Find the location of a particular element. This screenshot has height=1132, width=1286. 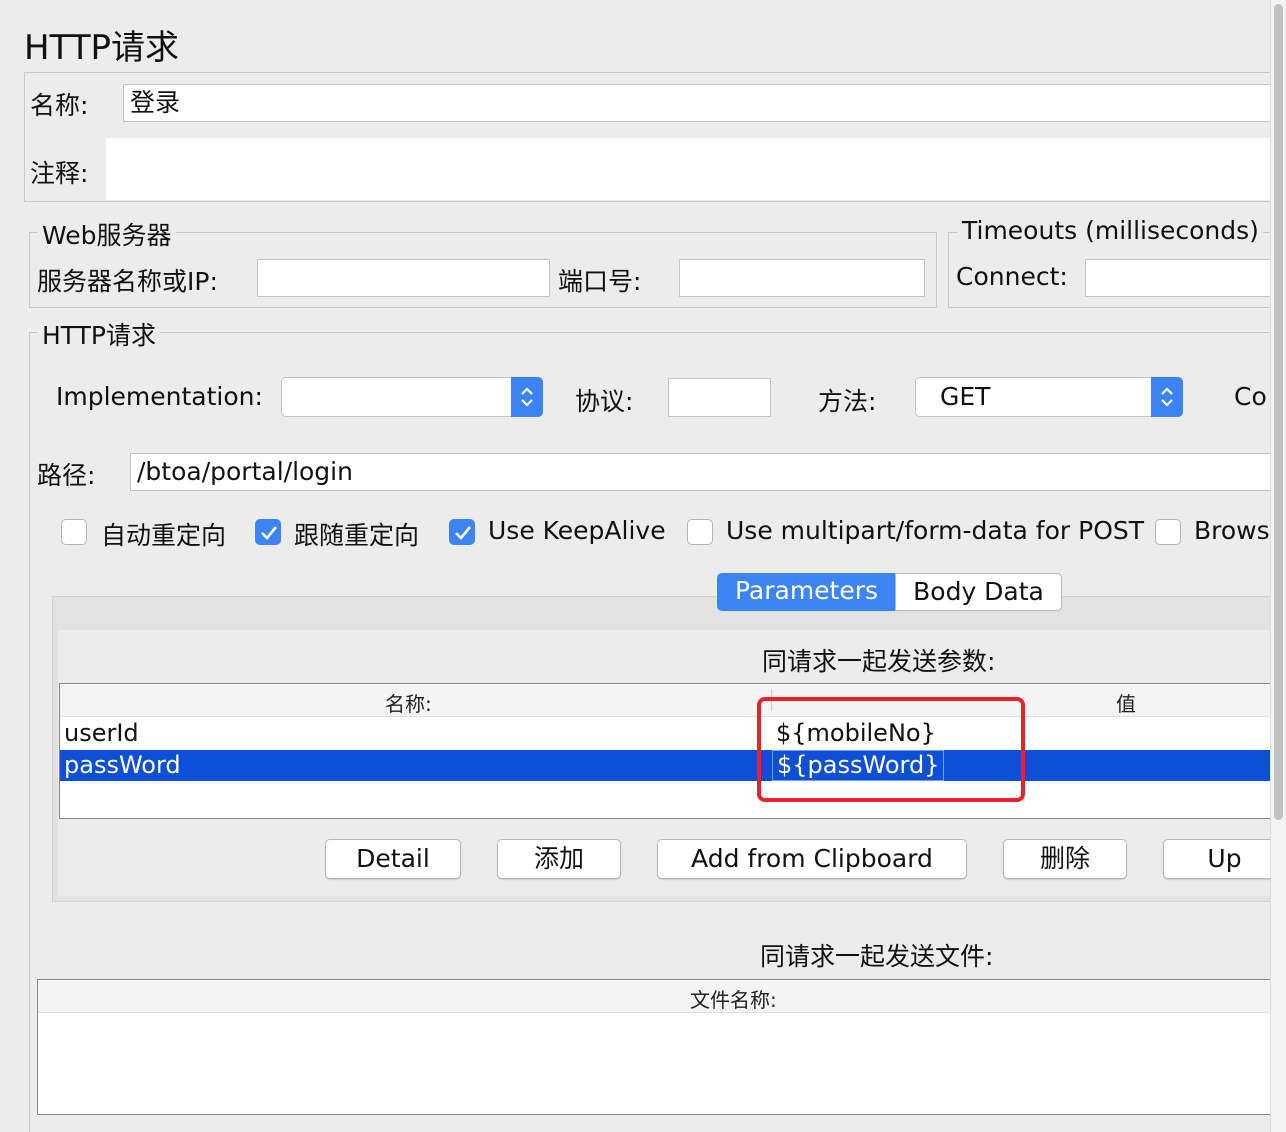

protocol-input is located at coordinates (719, 397).